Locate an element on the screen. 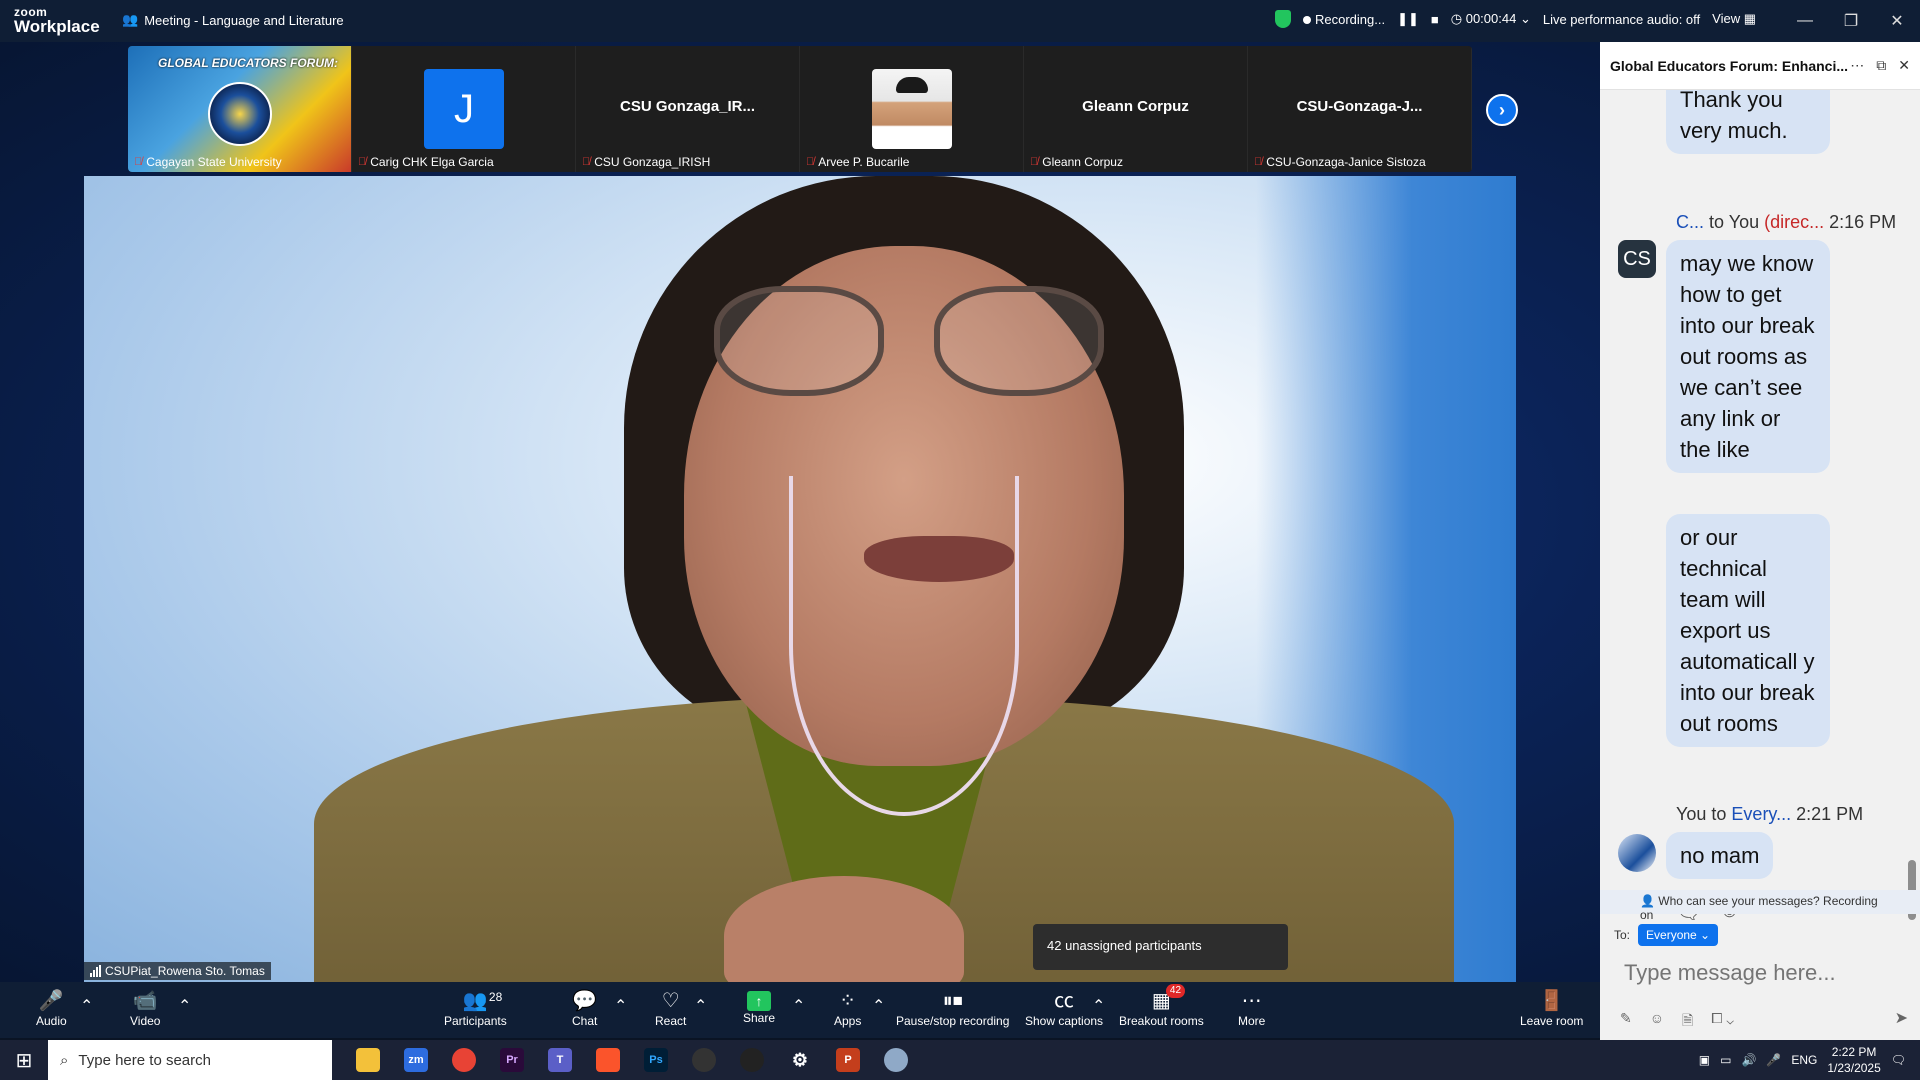 The width and height of the screenshot is (1920, 1080). settings-icon: ⚙ is located at coordinates (800, 1060).